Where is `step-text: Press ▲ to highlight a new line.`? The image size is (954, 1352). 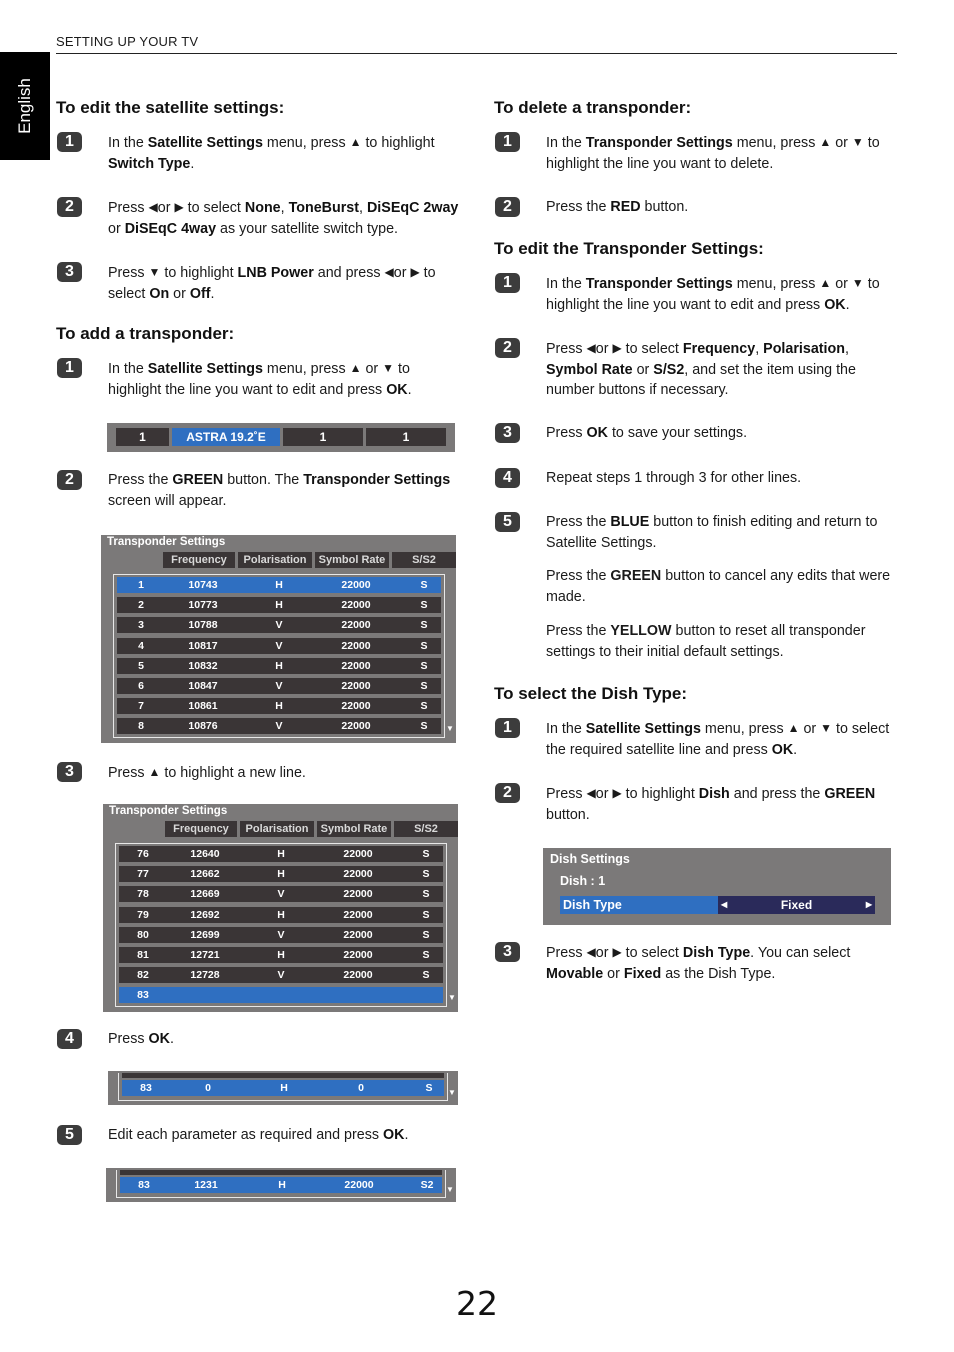
step-text: Press ▲ to highlight a new line. is located at coordinates (207, 773).